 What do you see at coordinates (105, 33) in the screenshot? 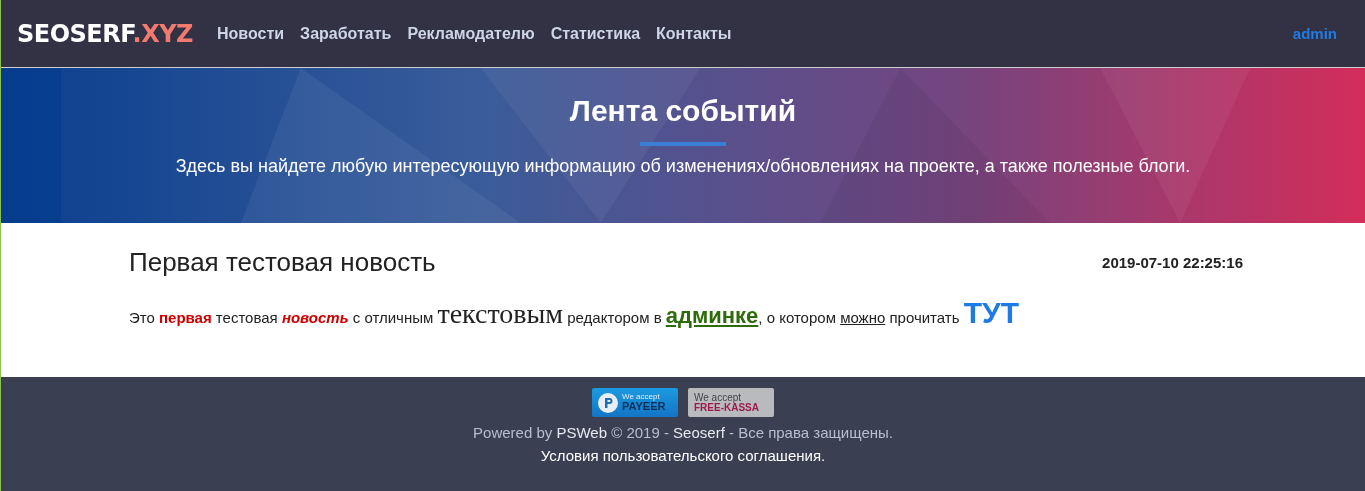
I see `site-logo: SEOSERF.XYZ` at bounding box center [105, 33].